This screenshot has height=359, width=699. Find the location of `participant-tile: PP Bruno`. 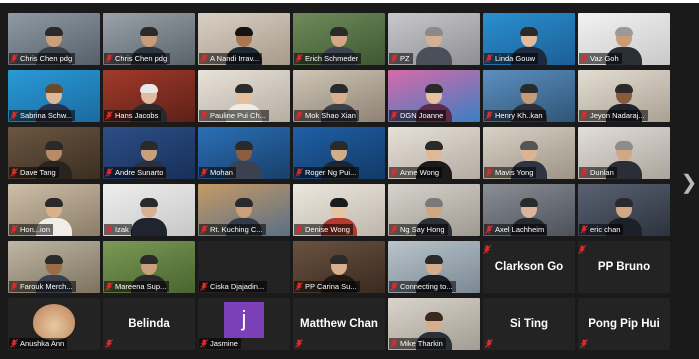

participant-tile: PP Bruno is located at coordinates (624, 267).